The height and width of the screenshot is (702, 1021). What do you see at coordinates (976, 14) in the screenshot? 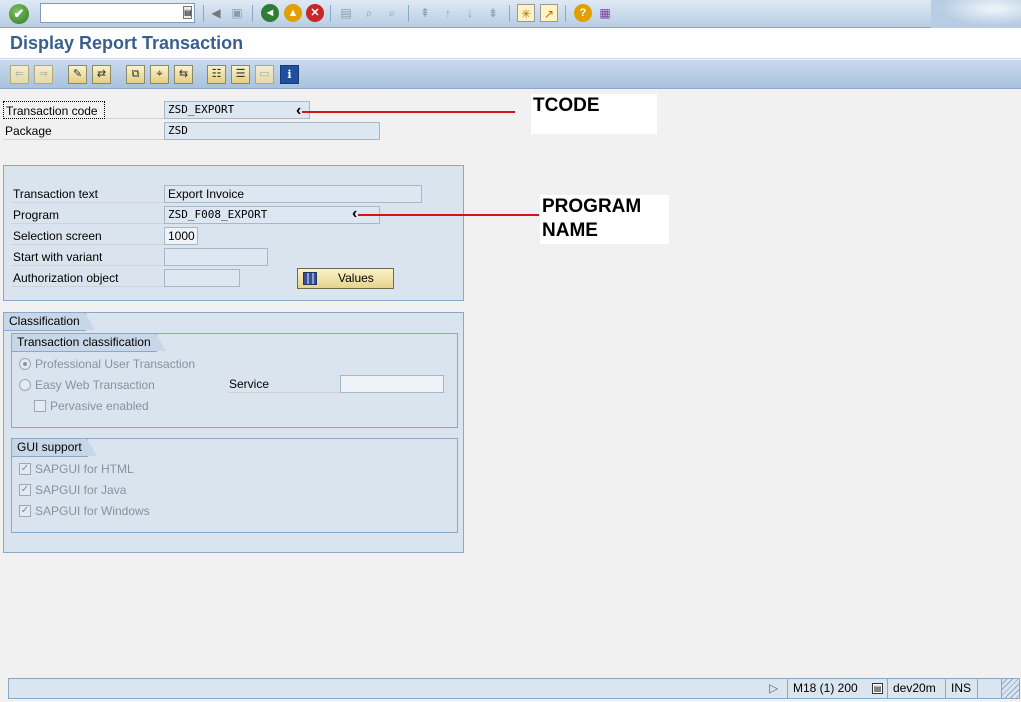
I see `sap-logo-swirl` at bounding box center [976, 14].